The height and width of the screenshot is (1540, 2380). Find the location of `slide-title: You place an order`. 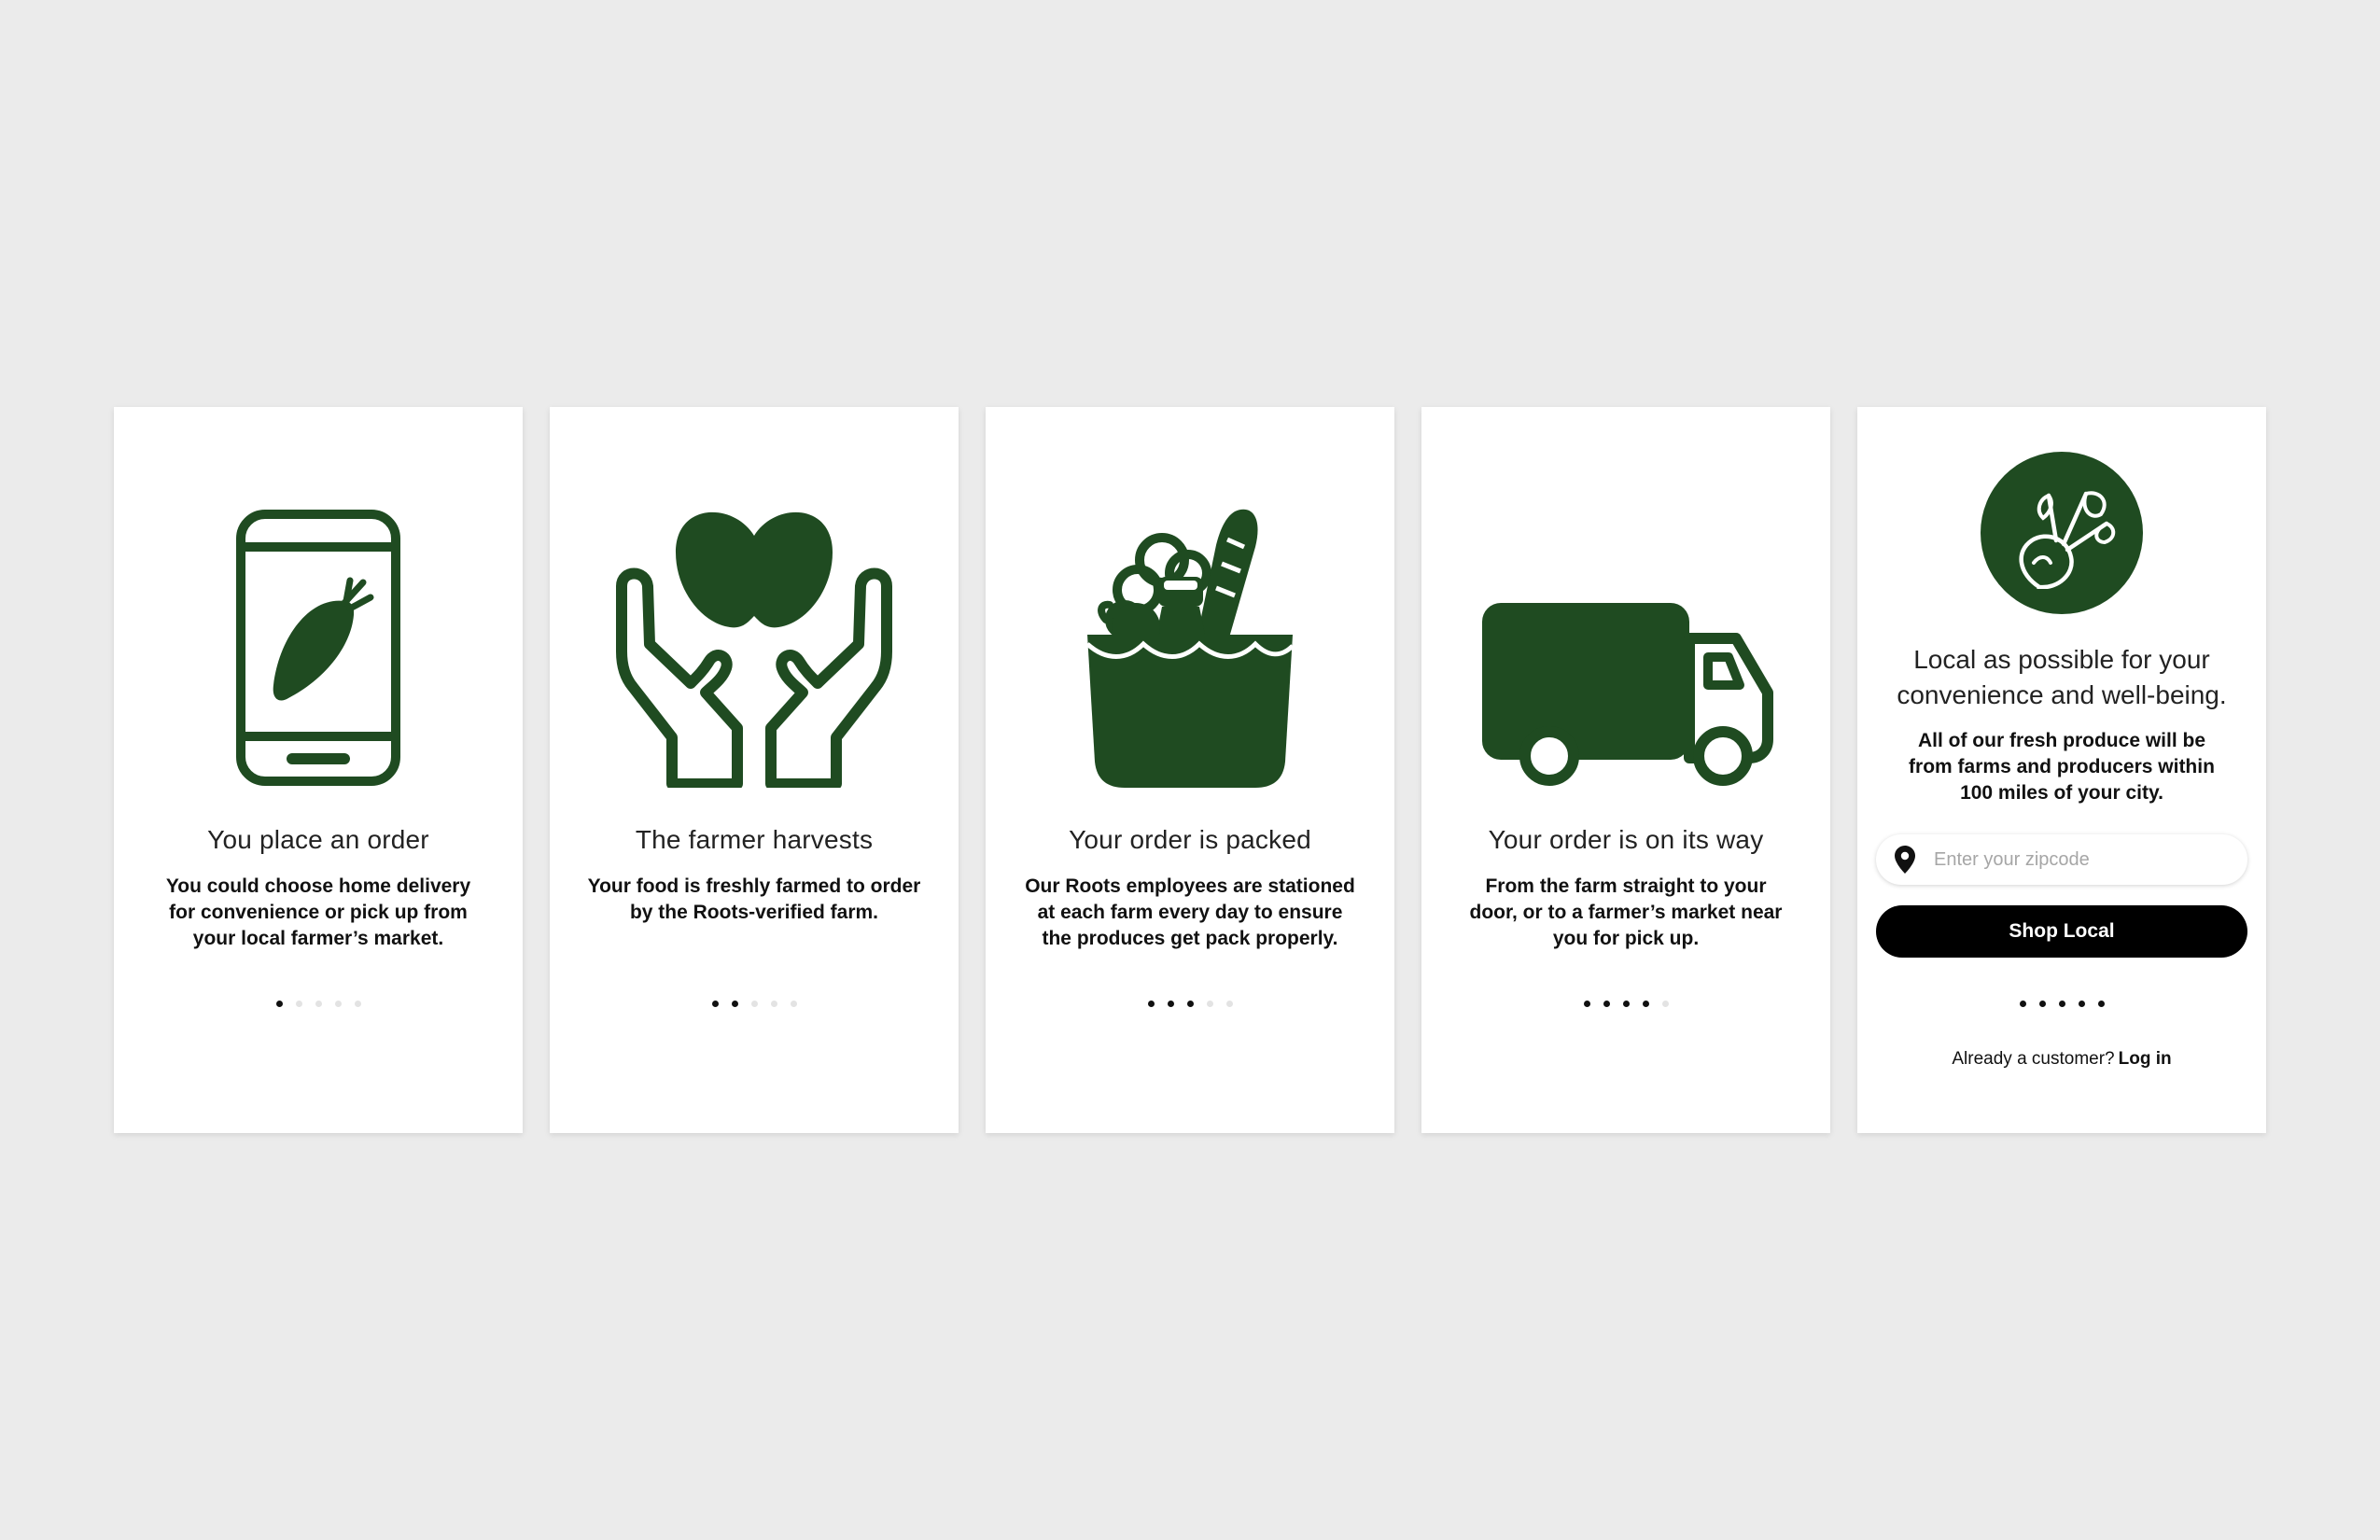

slide-title: You place an order is located at coordinates (318, 839).